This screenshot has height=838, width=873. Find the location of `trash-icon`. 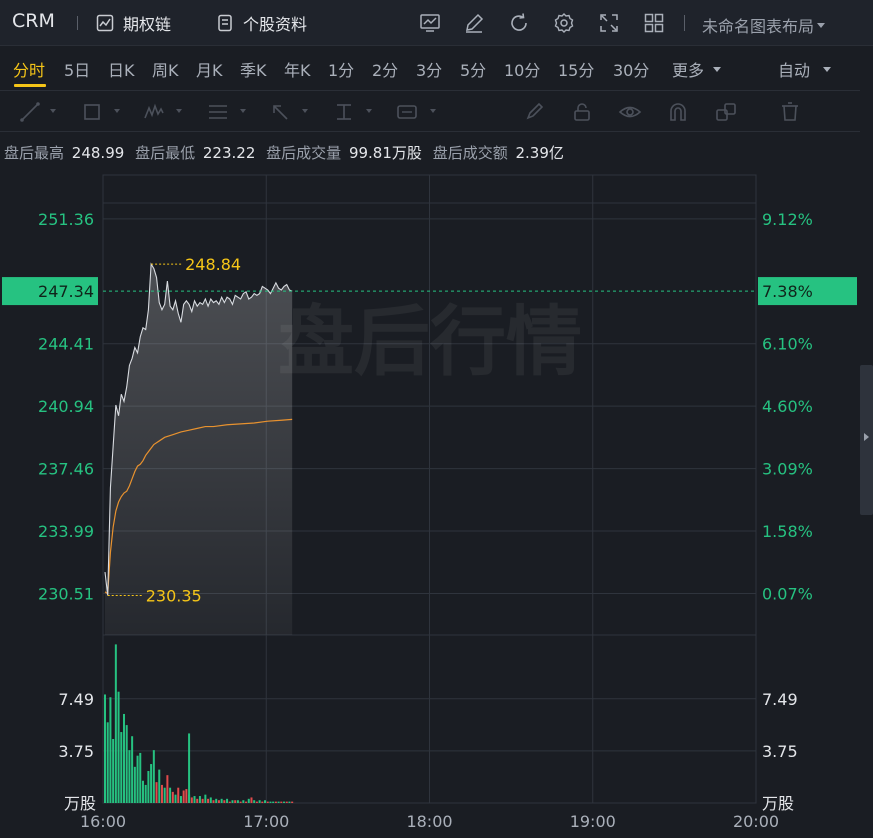

trash-icon is located at coordinates (790, 112).